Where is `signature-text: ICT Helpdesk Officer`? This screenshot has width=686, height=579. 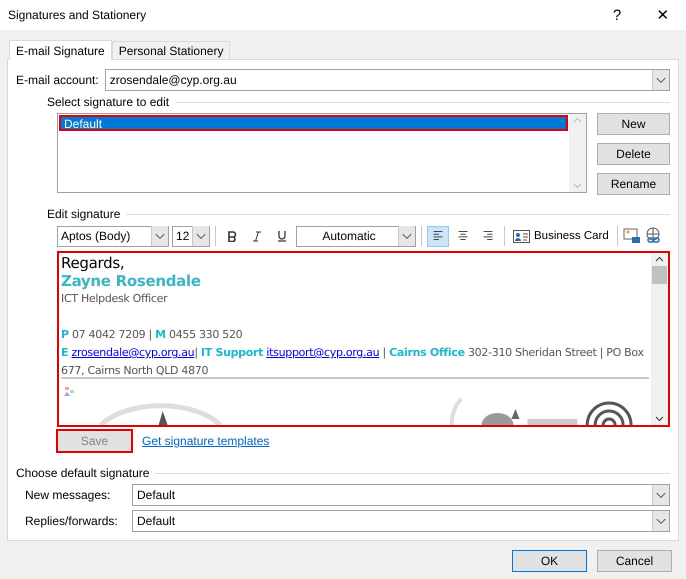 signature-text: ICT Helpdesk Officer is located at coordinates (115, 299).